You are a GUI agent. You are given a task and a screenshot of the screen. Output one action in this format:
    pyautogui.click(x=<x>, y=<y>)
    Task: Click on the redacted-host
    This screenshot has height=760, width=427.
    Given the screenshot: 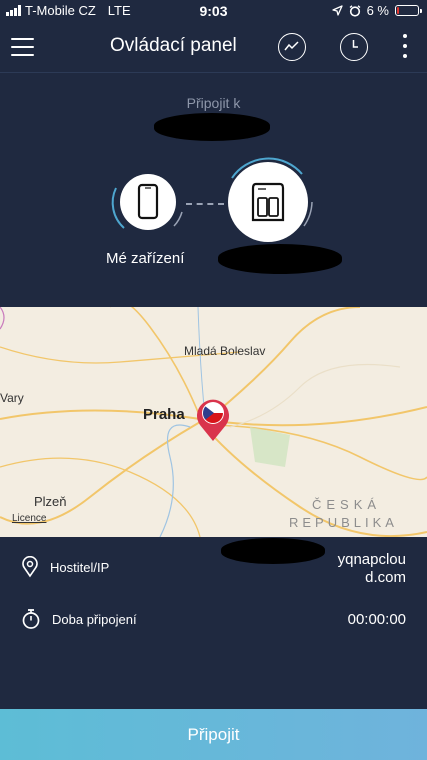 What is the action you would take?
    pyautogui.click(x=273, y=551)
    